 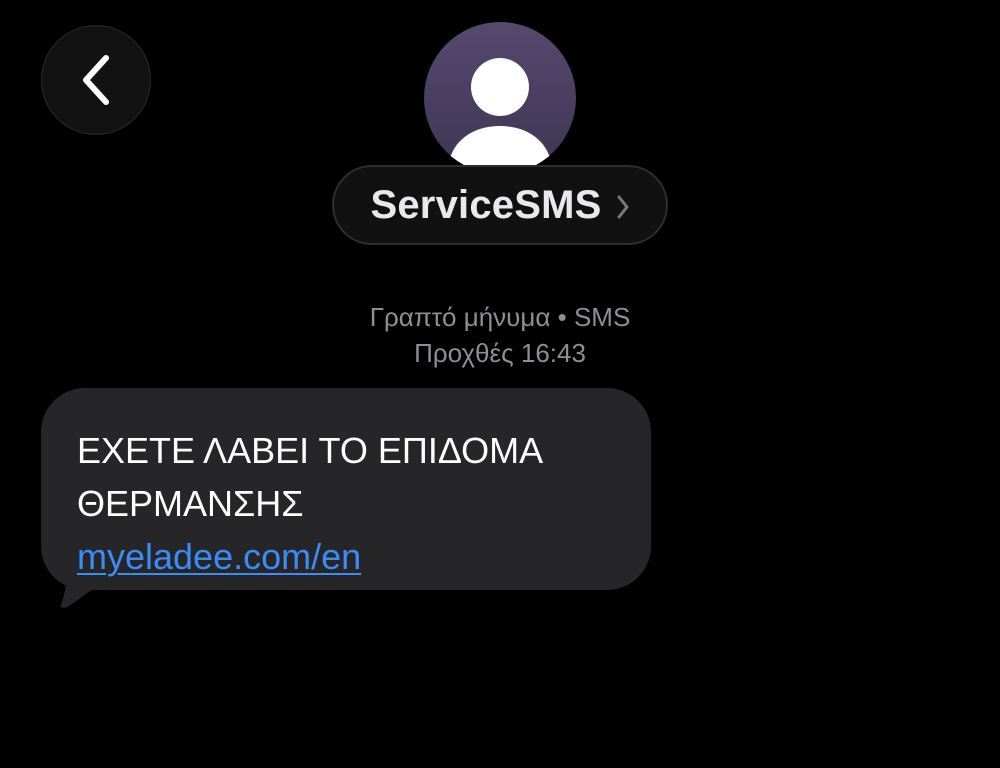 What do you see at coordinates (310, 450) in the screenshot?
I see `message-text-line: ΕΧΕΤΕ ΛΑΒΕΙ ΤΟ ΕΠΙΔΟΜΑ` at bounding box center [310, 450].